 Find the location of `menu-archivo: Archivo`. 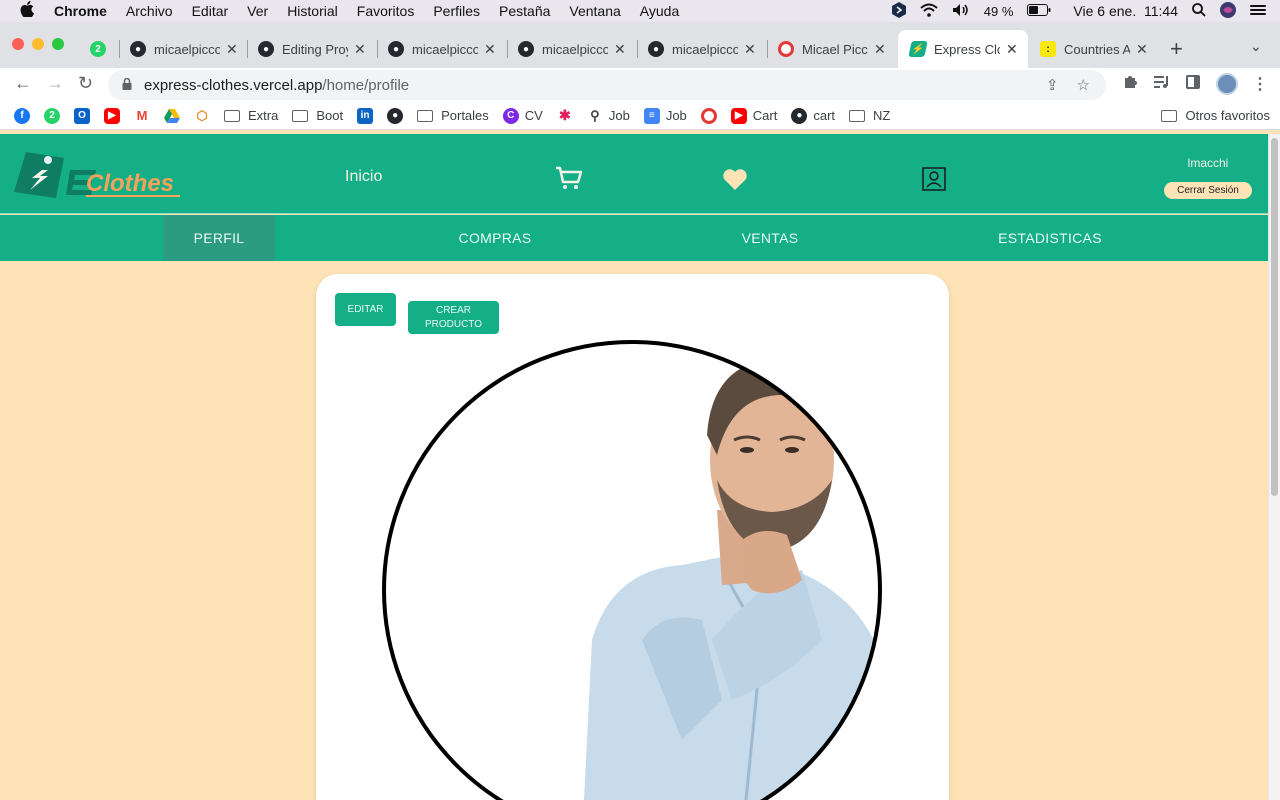

menu-archivo: Archivo is located at coordinates (149, 11).